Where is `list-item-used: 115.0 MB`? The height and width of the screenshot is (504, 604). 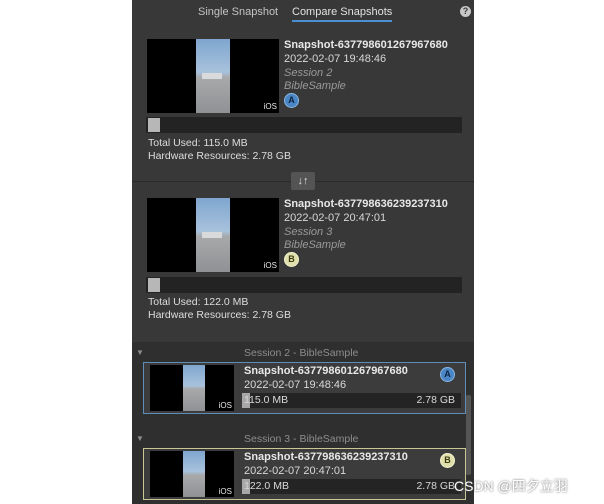 list-item-used: 115.0 MB is located at coordinates (266, 400).